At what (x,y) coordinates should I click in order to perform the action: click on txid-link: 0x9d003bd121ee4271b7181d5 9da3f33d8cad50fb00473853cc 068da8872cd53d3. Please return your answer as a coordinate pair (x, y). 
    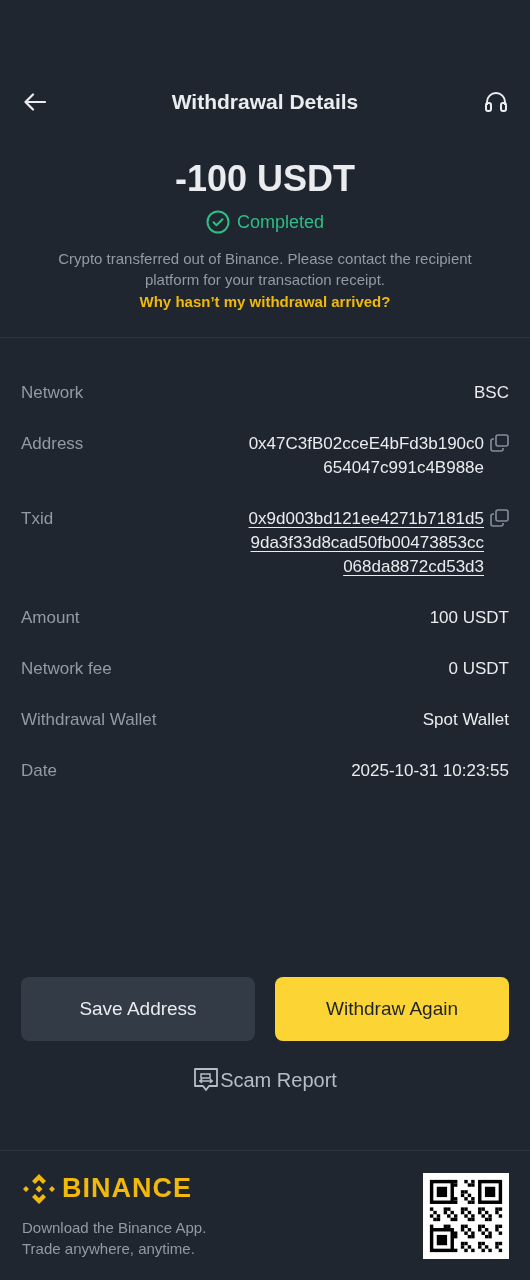
    Looking at the image, I should click on (366, 543).